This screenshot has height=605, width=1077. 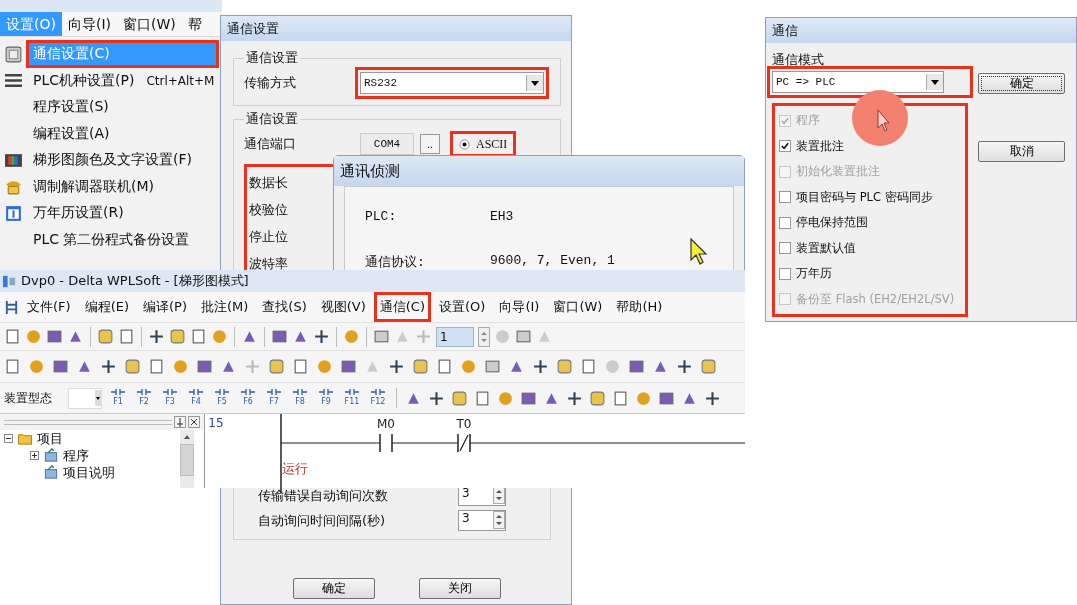 I want to click on tree-item: 程序, so click(x=76, y=455).